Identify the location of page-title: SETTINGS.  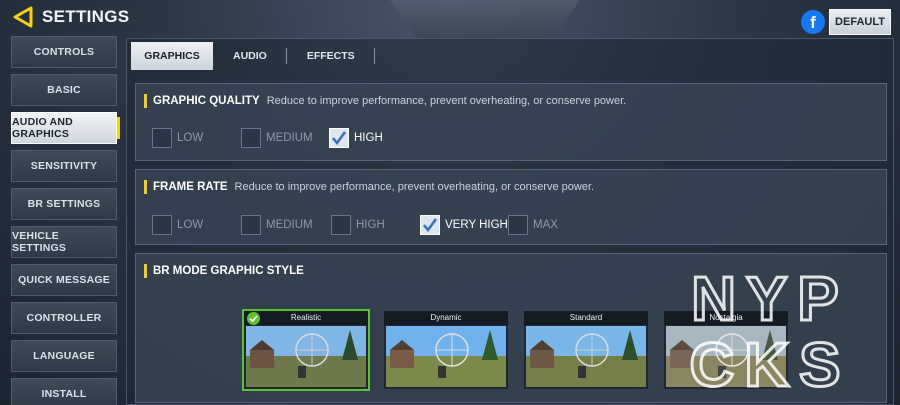
(86, 16).